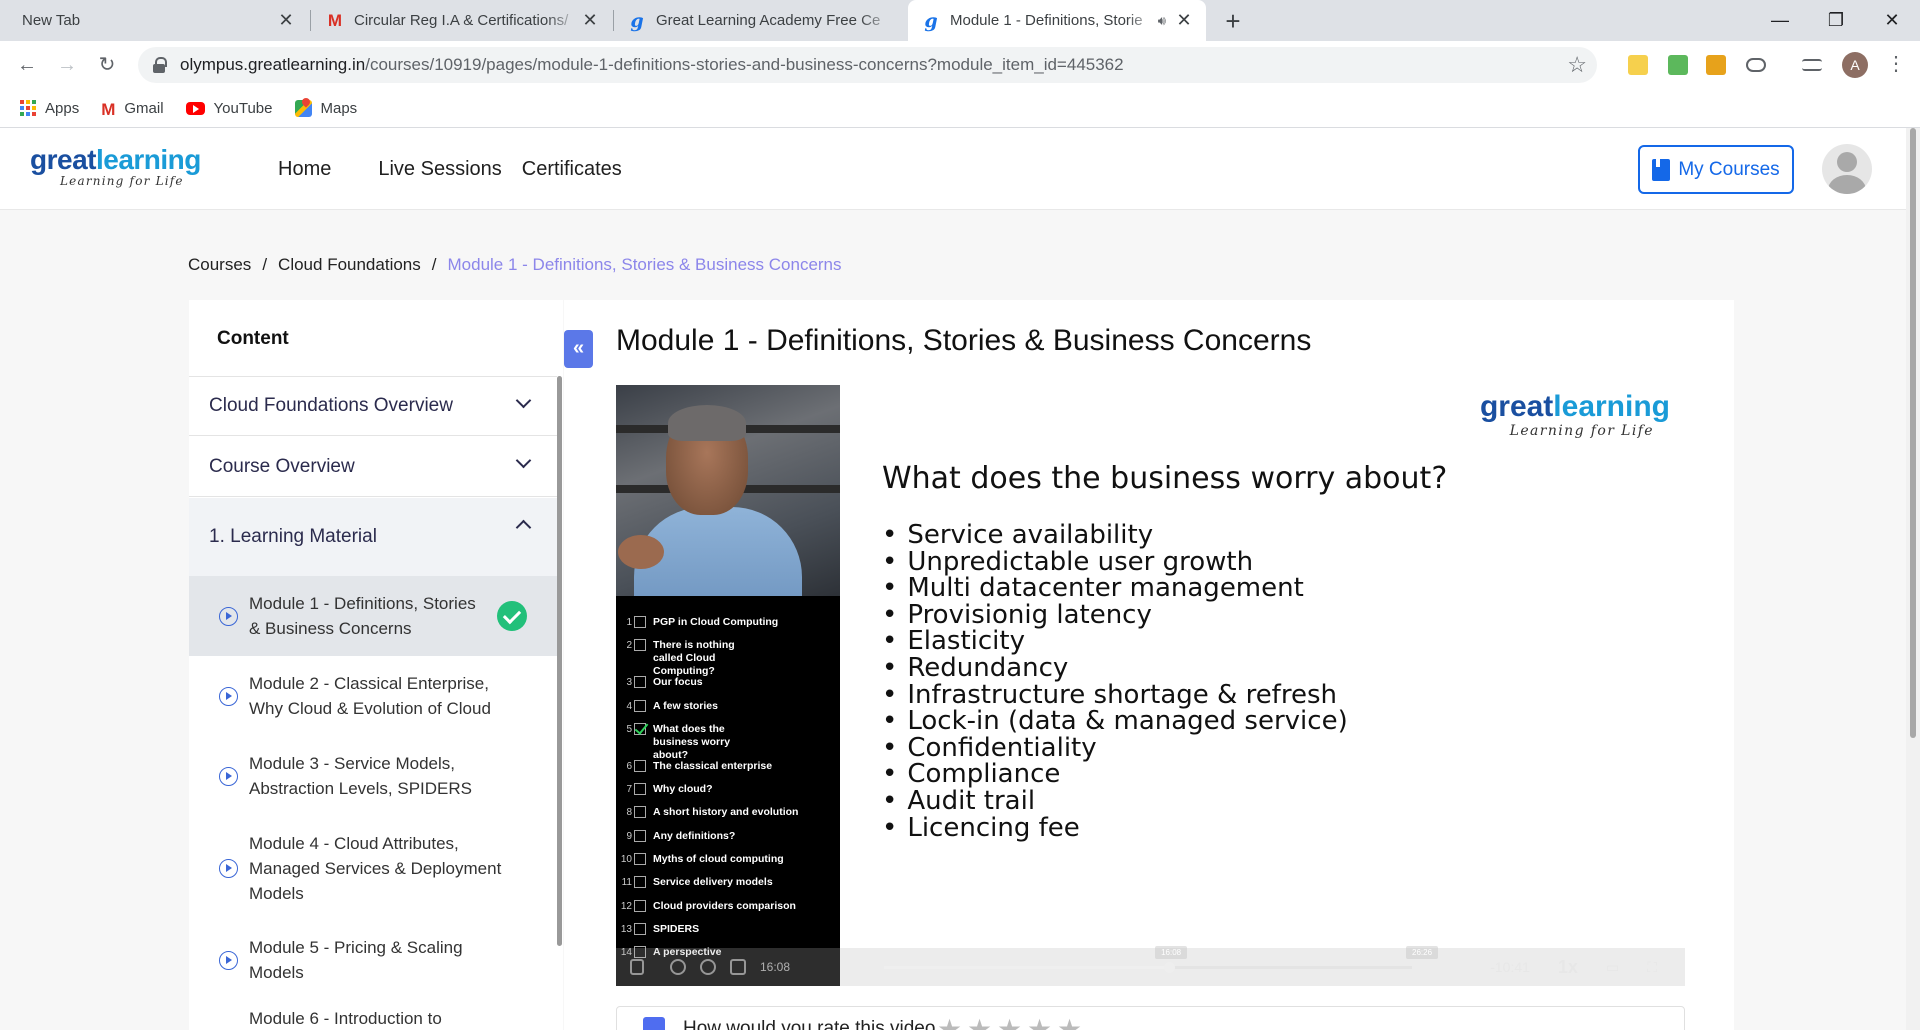  I want to click on section-learning-material: 1. Learning Material, so click(373, 537).